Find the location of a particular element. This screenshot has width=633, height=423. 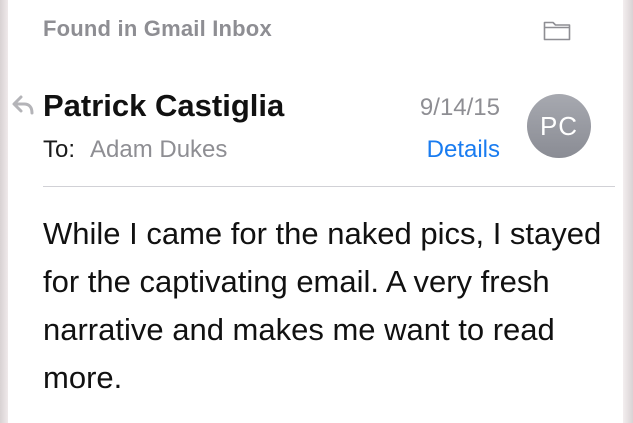

recipient-label: To: is located at coordinates (59, 149).